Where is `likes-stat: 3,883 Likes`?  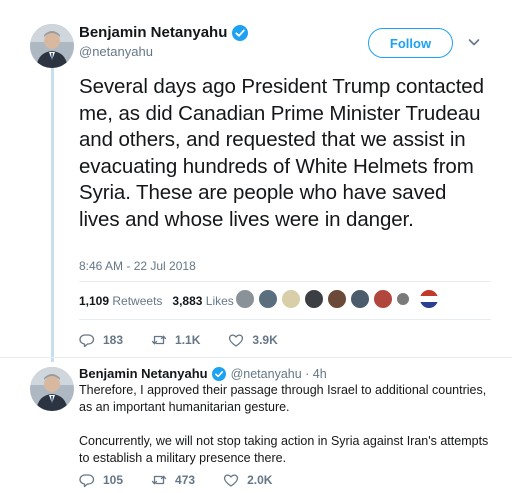
likes-stat: 3,883 Likes is located at coordinates (202, 301).